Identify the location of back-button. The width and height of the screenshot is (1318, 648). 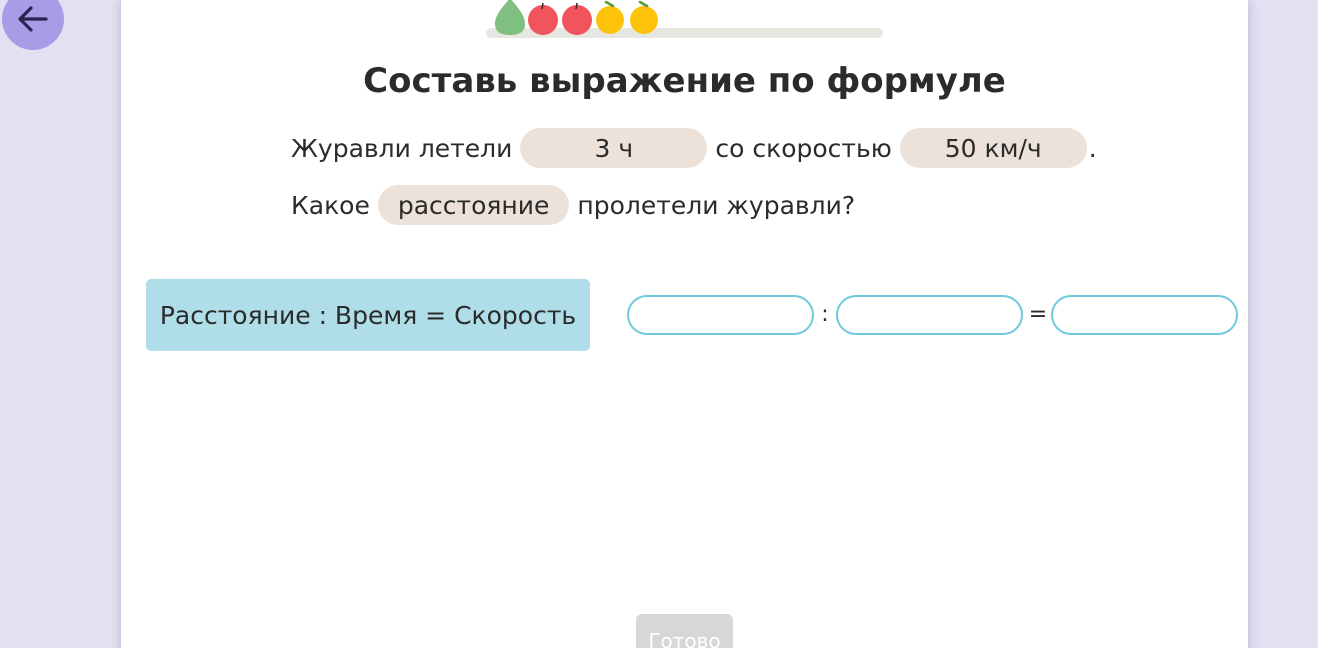
(33, 25).